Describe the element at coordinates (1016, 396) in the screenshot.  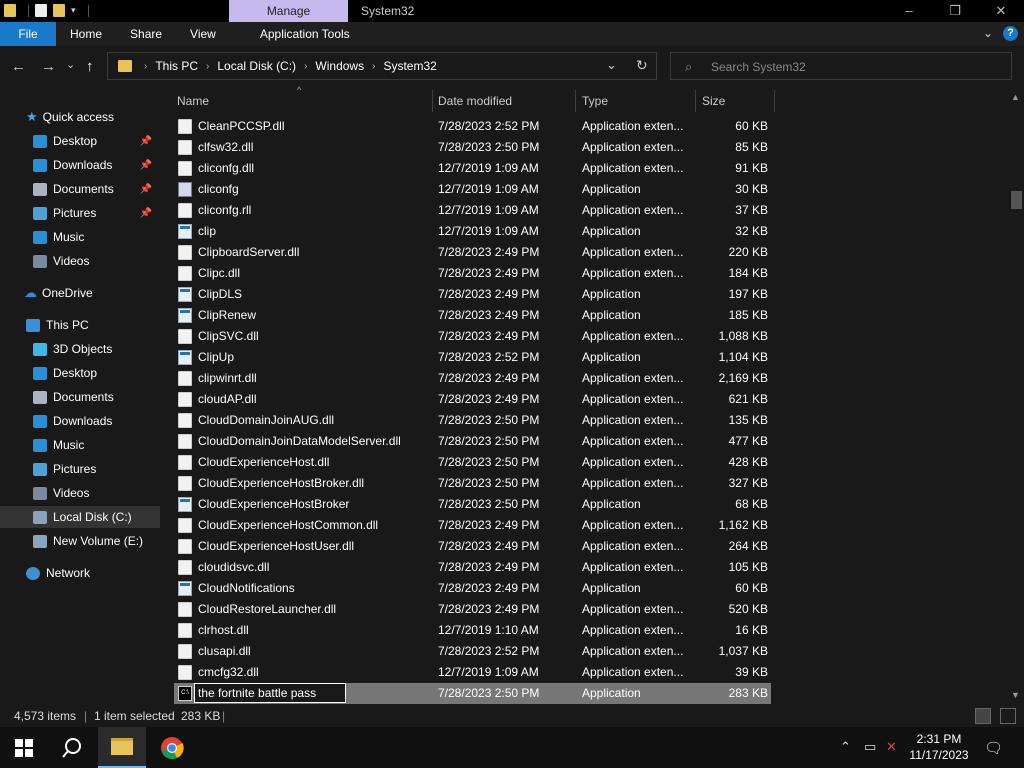
I see `vertical-scrollbar: ▲ ▼` at that location.